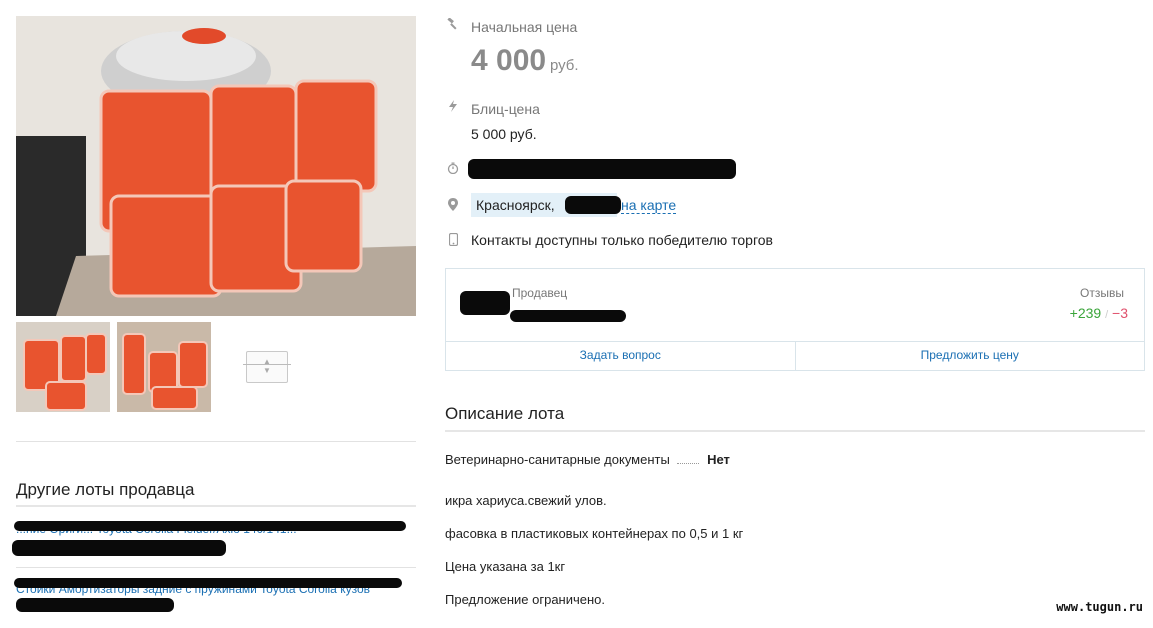  What do you see at coordinates (524, 27) in the screenshot?
I see `start-price-label: Начальная цена` at bounding box center [524, 27].